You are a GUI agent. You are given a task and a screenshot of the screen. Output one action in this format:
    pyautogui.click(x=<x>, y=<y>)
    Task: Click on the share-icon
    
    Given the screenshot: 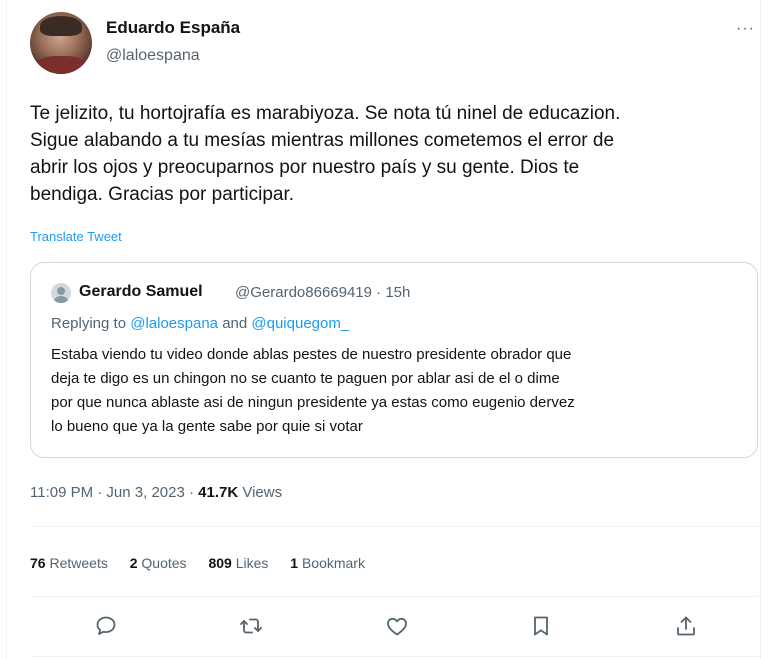 What is the action you would take?
    pyautogui.click(x=686, y=626)
    